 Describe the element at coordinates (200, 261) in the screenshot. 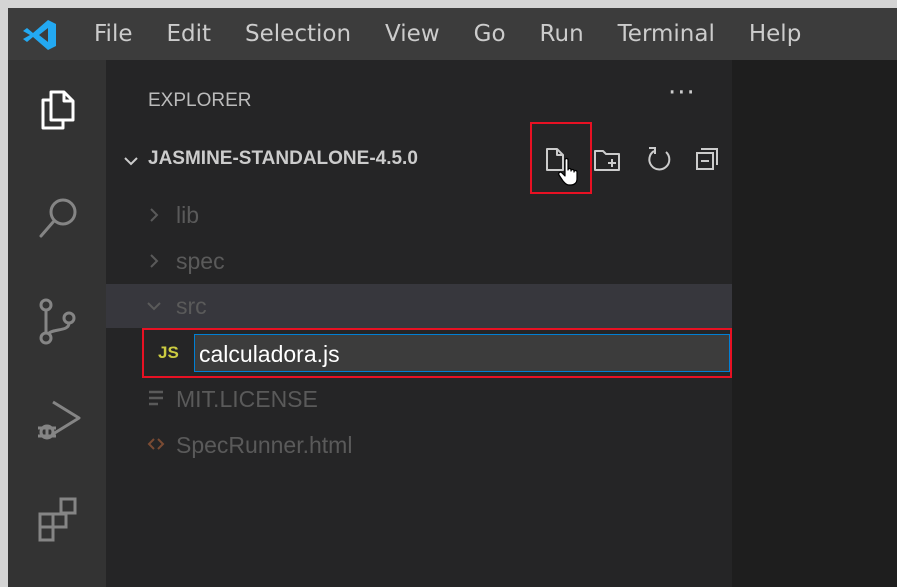

I see `tree-item-label: spec` at that location.